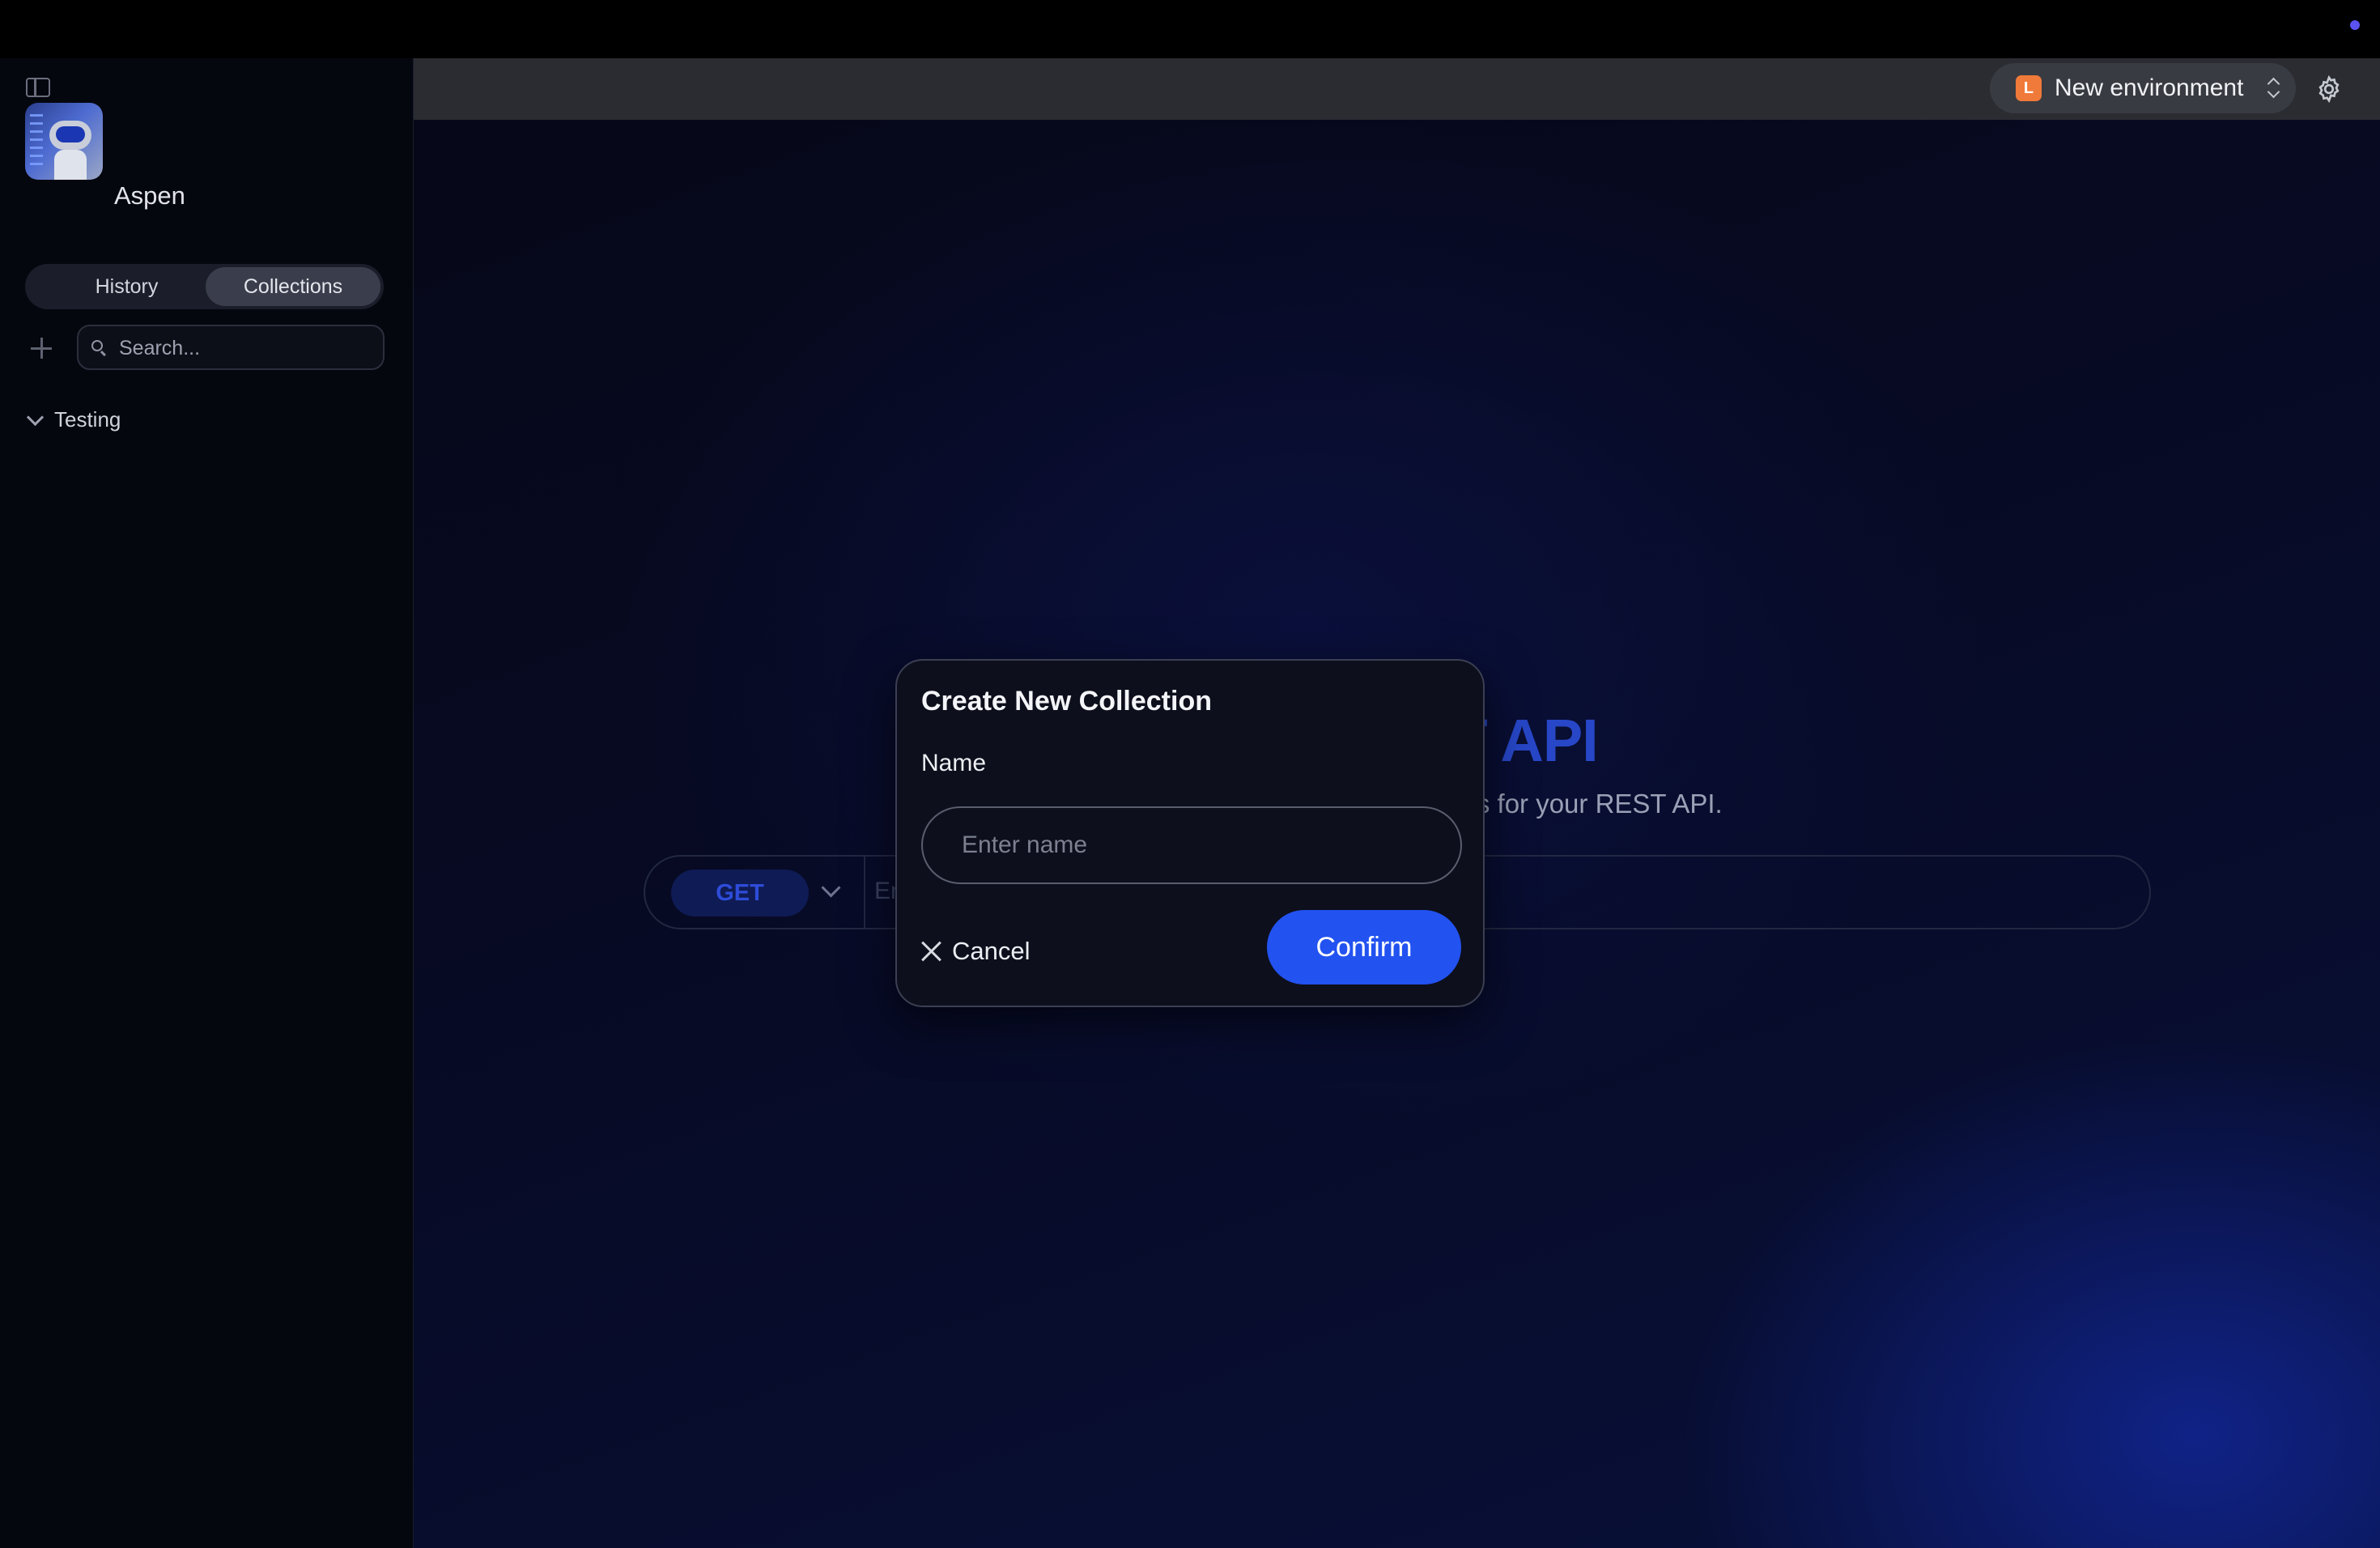 Image resolution: width=2380 pixels, height=1548 pixels. What do you see at coordinates (97, 345) in the screenshot?
I see `search-icon` at bounding box center [97, 345].